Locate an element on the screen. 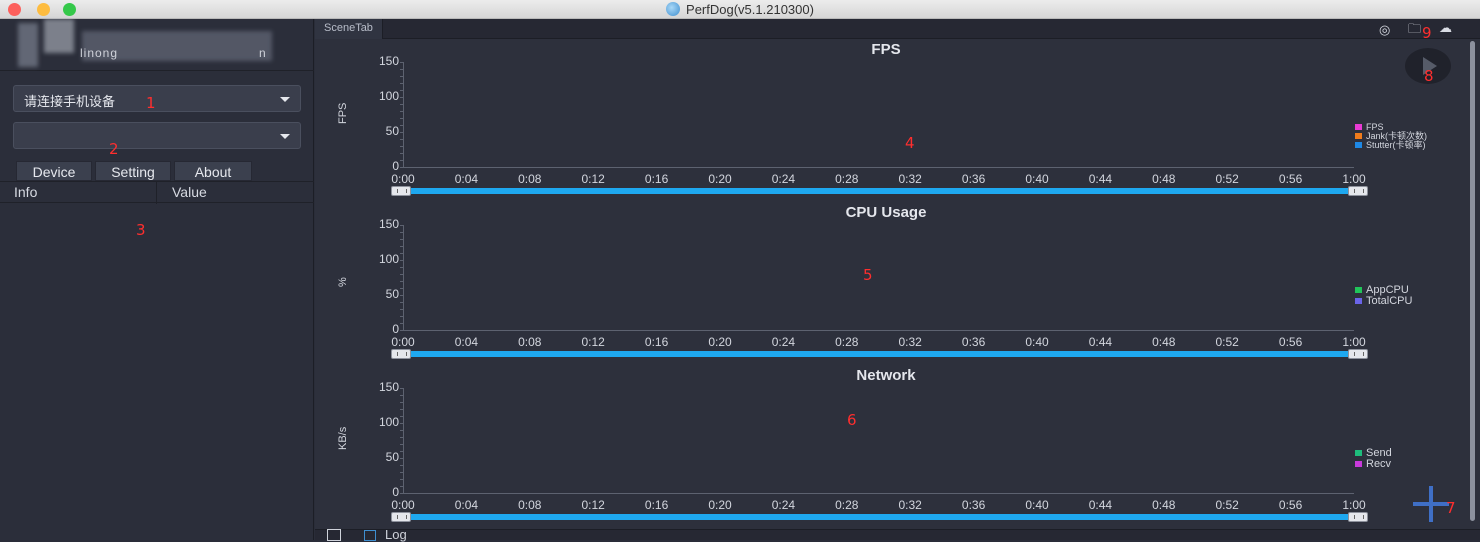 Image resolution: width=1480 pixels, height=542 pixels. x-tick-label: 0:20 is located at coordinates (720, 342).